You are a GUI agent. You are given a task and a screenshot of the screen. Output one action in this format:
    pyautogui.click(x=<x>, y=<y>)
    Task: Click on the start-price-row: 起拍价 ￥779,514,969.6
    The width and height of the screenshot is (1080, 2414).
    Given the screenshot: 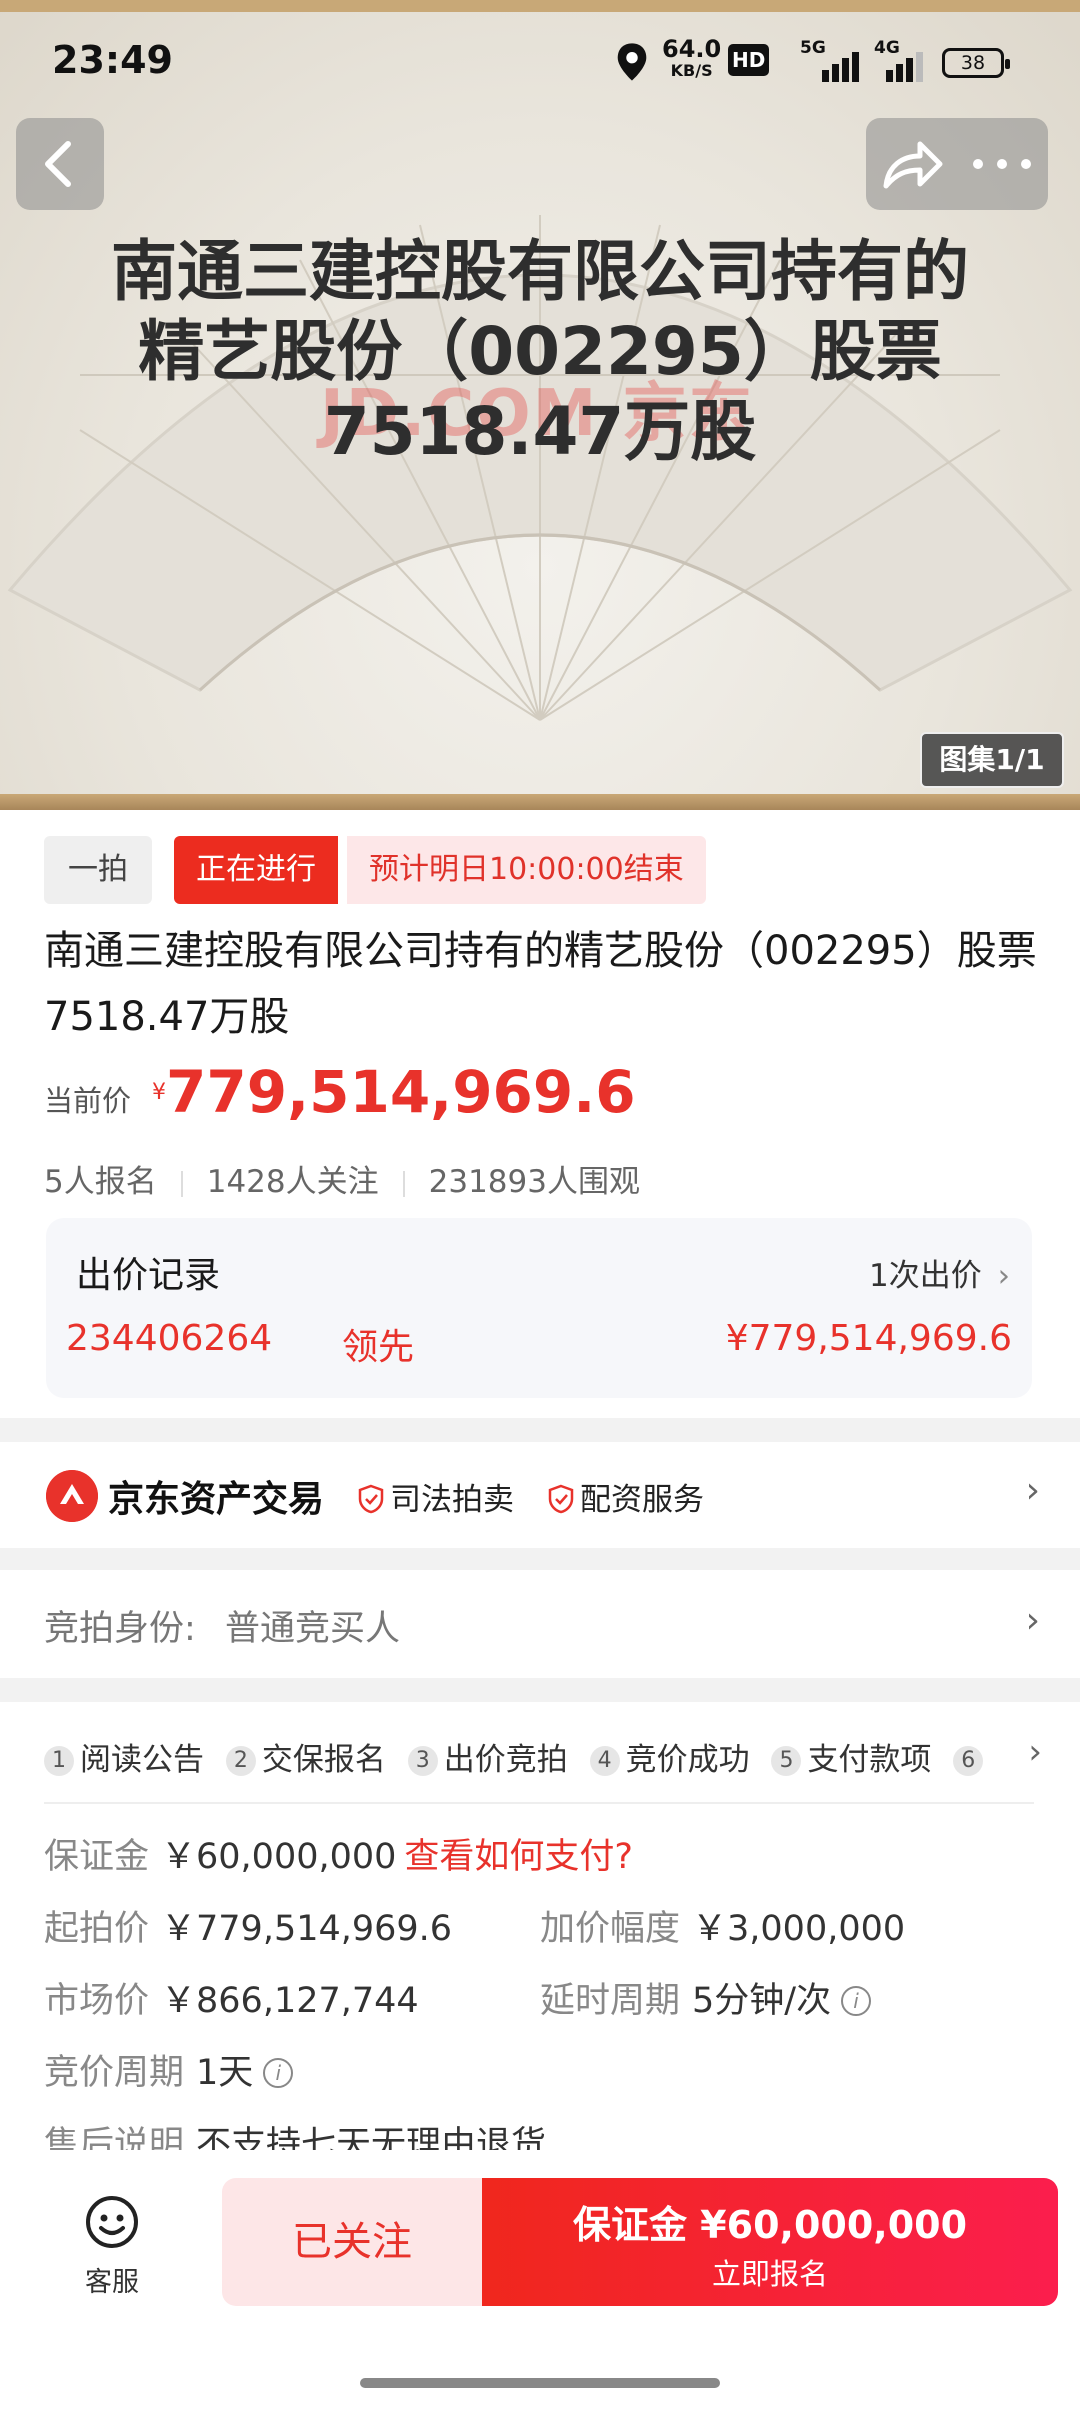 What is the action you would take?
    pyautogui.click(x=248, y=1925)
    